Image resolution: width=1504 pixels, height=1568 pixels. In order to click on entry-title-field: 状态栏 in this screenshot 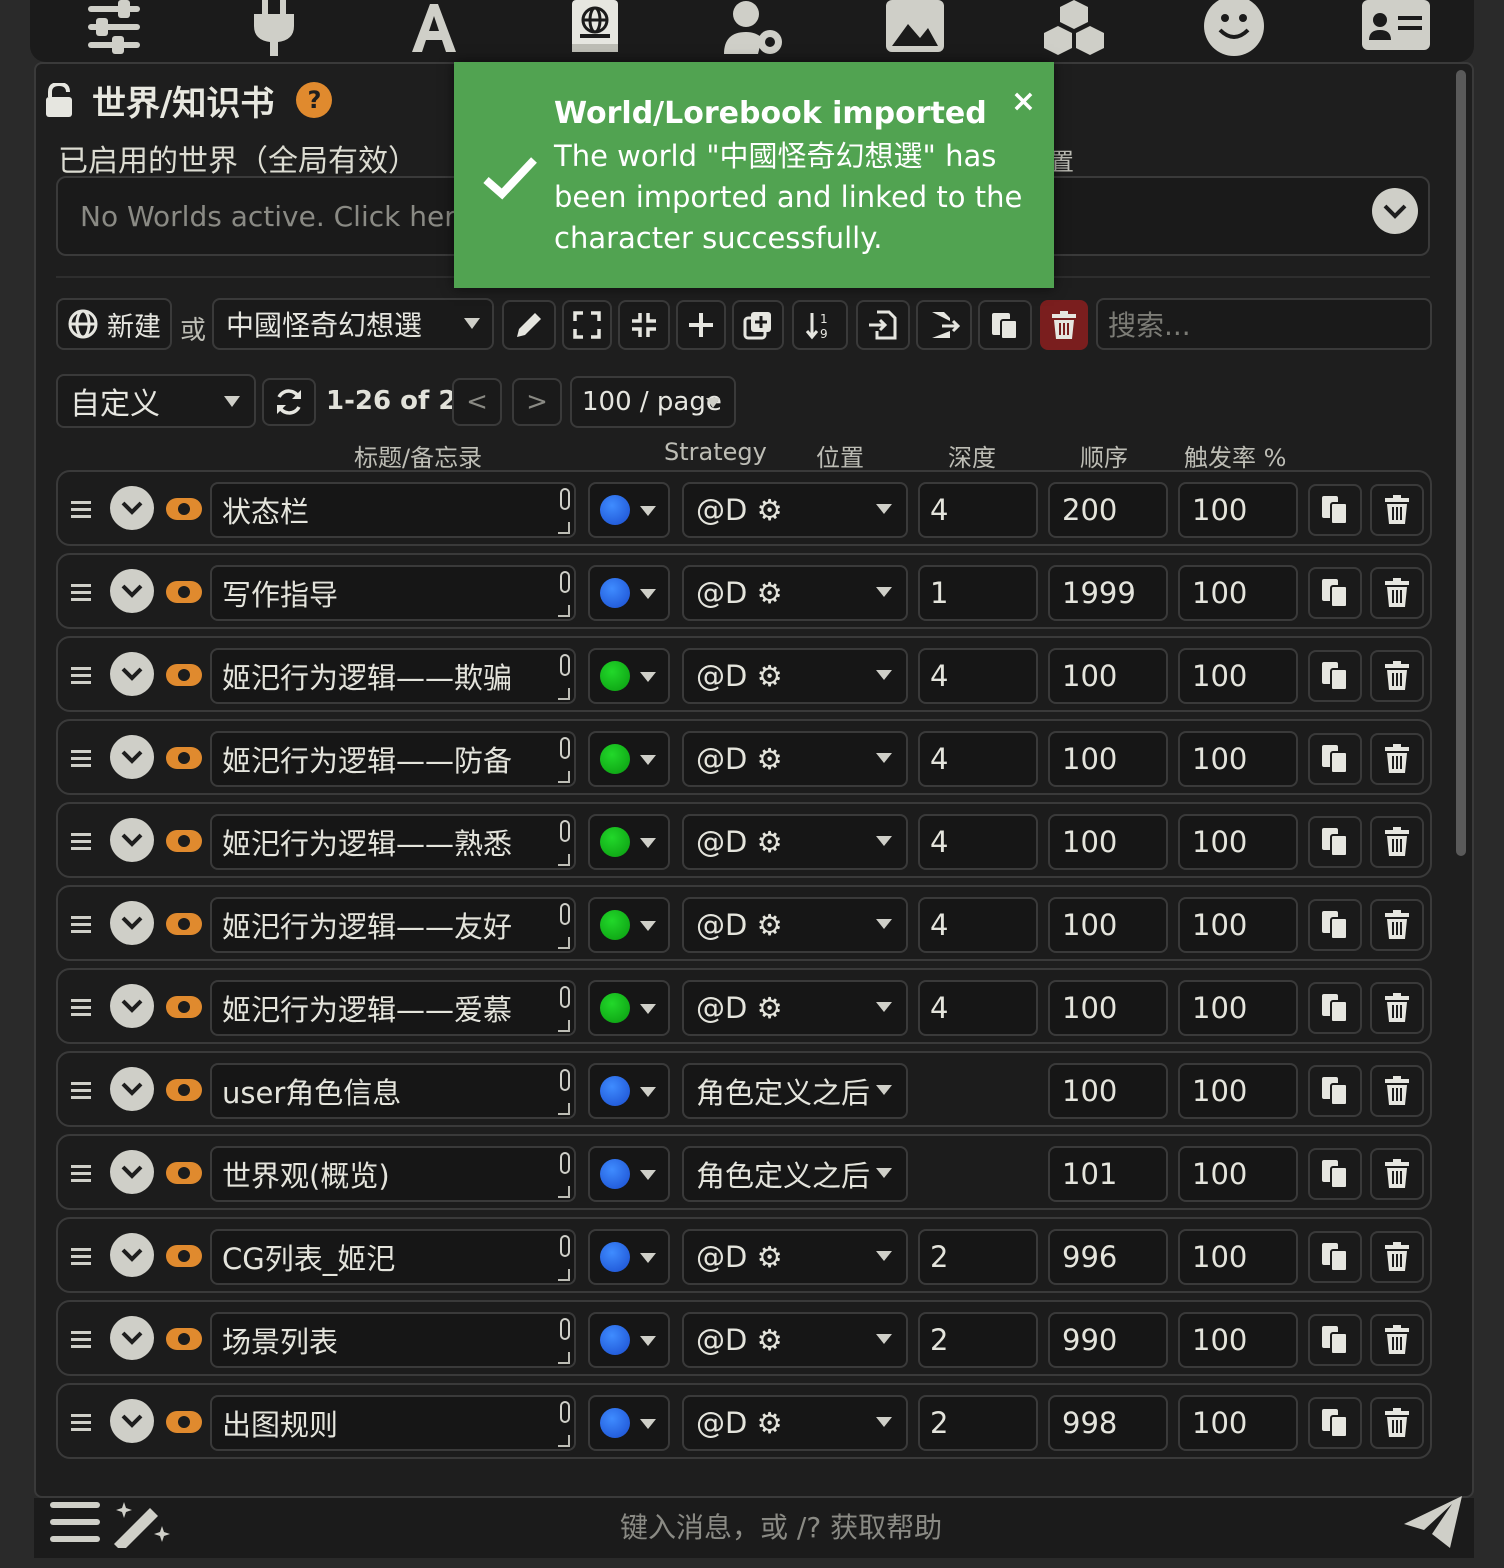, I will do `click(393, 510)`.